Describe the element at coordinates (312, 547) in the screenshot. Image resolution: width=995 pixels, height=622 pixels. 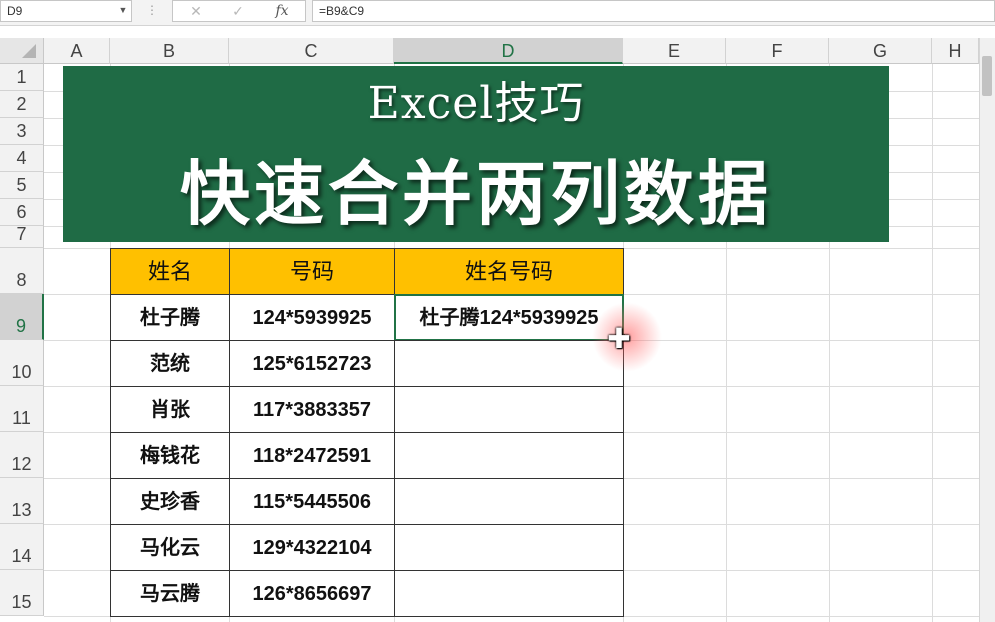
I see `table-cell-number: 129*4322104` at that location.